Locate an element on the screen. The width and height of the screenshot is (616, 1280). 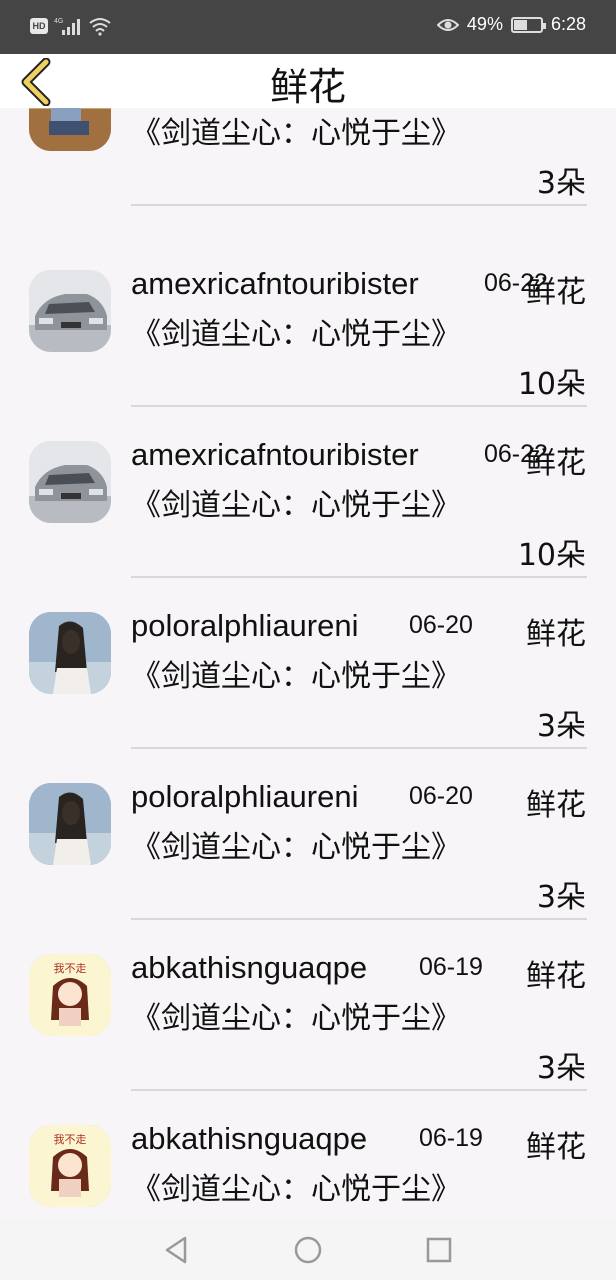
title-bar: 鲜花 is located at coordinates (308, 81).